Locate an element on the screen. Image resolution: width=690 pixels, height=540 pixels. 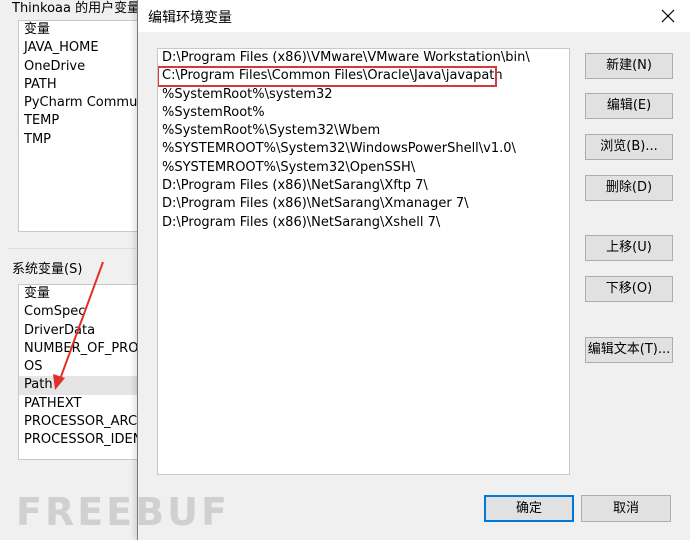
list-item: ComSpec is located at coordinates (81, 312).